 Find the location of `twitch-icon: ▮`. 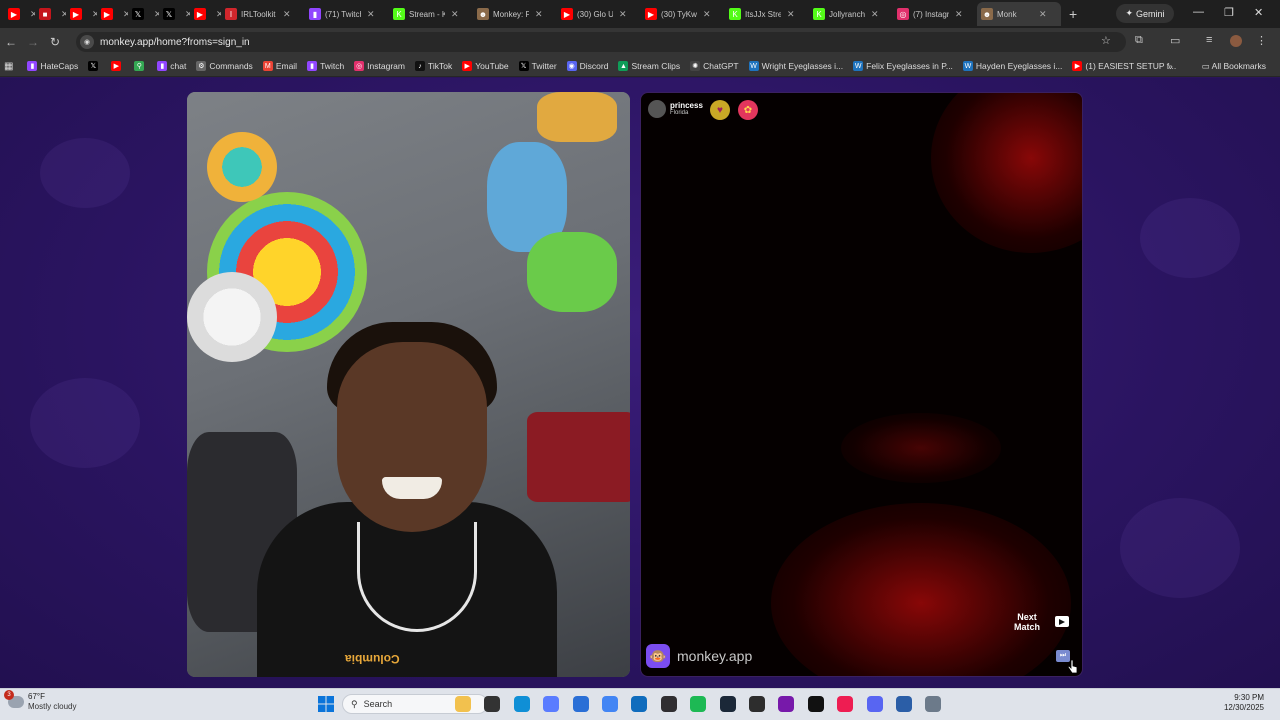

twitch-icon: ▮ is located at coordinates (32, 66).